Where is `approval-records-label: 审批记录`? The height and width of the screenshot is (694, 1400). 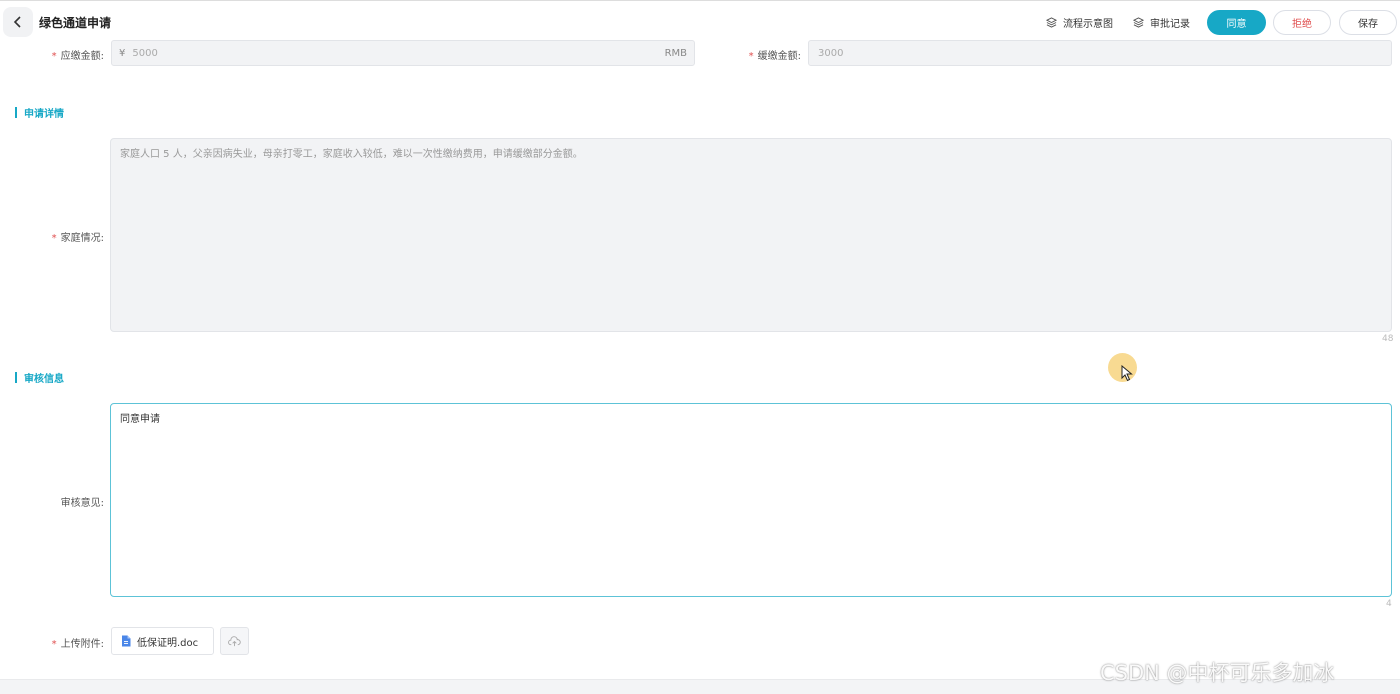
approval-records-label: 审批记录 is located at coordinates (1170, 24).